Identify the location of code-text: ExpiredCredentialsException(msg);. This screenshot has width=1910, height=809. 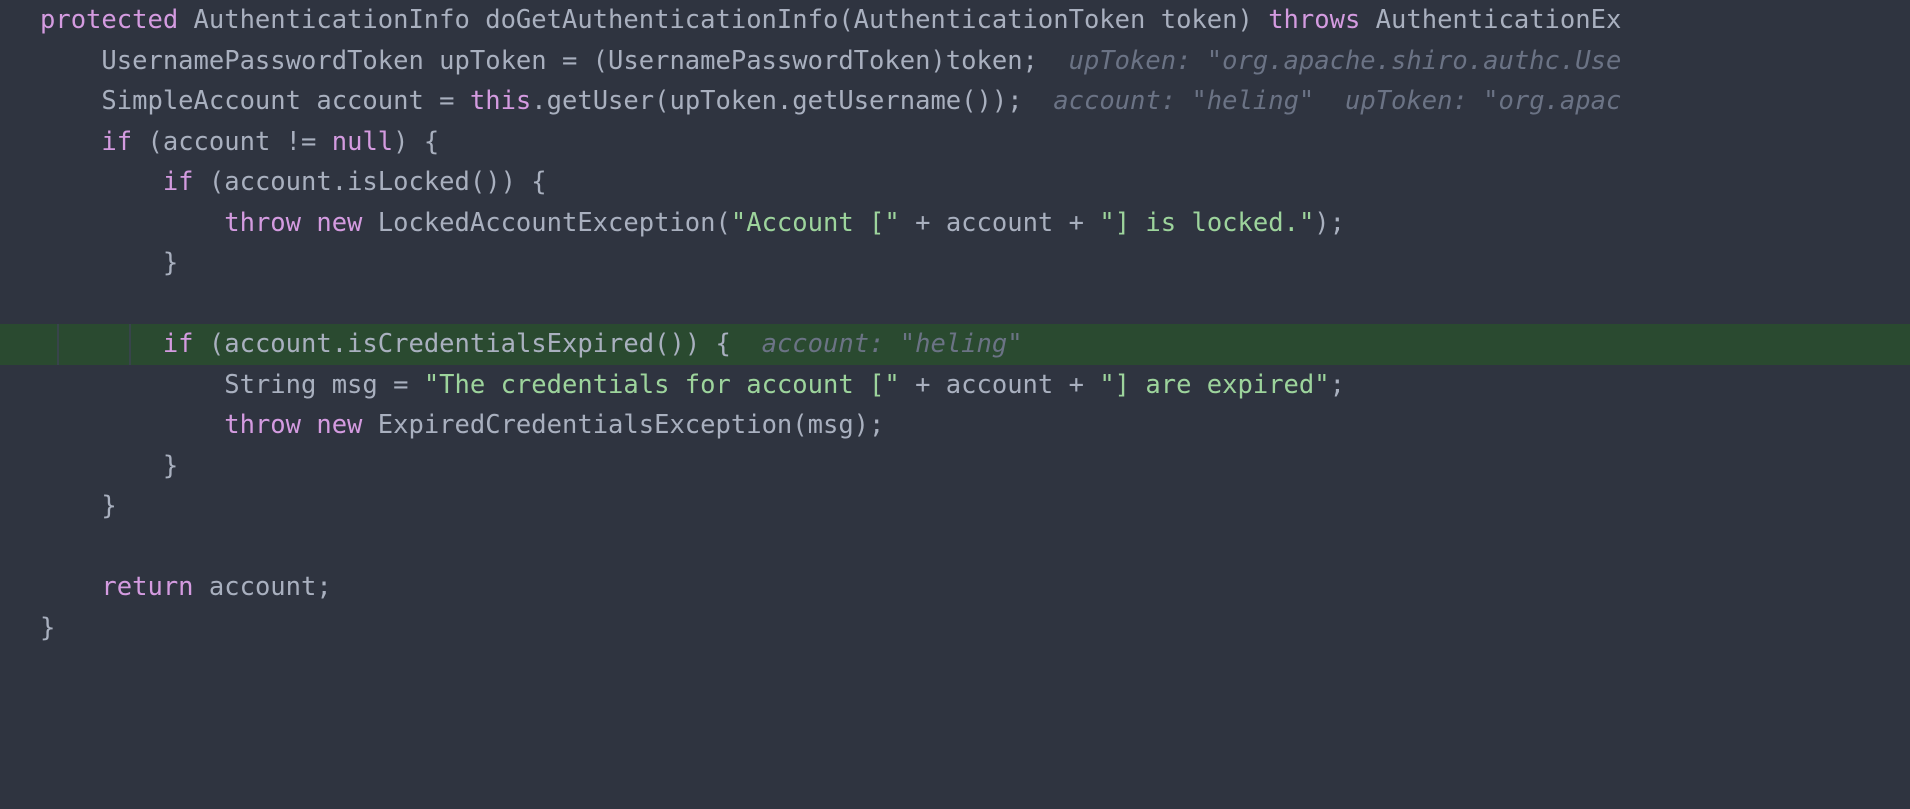
(623, 425).